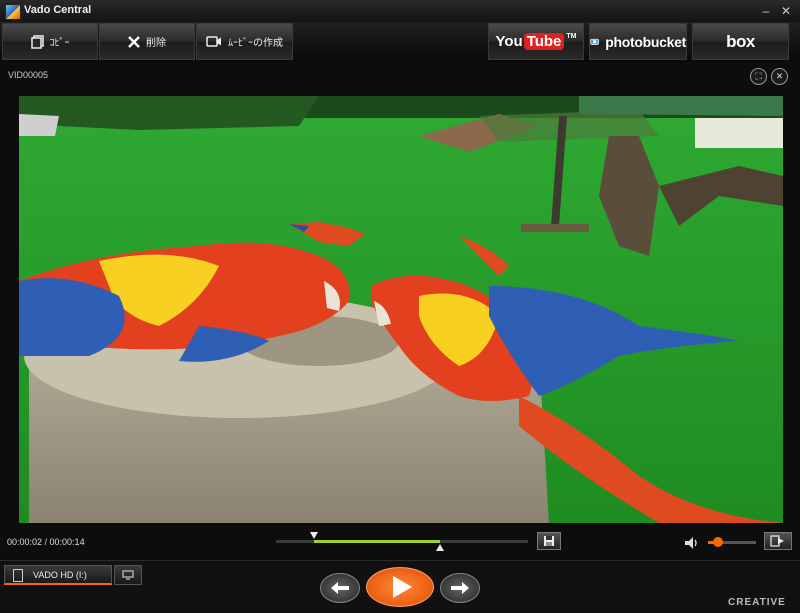  I want to click on close-icon: ✕, so click(779, 76).